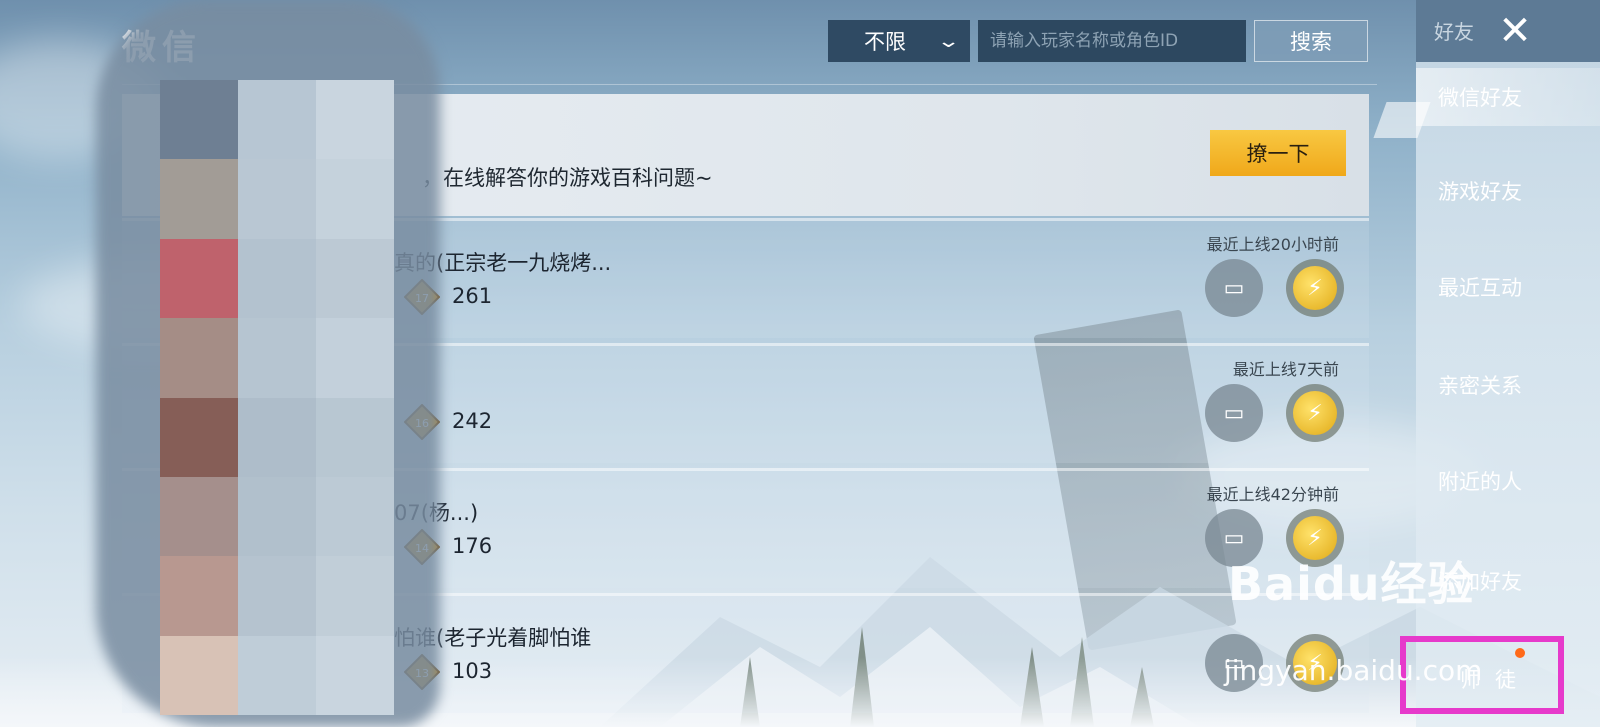 Image resolution: width=1600 pixels, height=727 pixels. What do you see at coordinates (1480, 98) in the screenshot?
I see `sidebar-item-label: 微信好友` at bounding box center [1480, 98].